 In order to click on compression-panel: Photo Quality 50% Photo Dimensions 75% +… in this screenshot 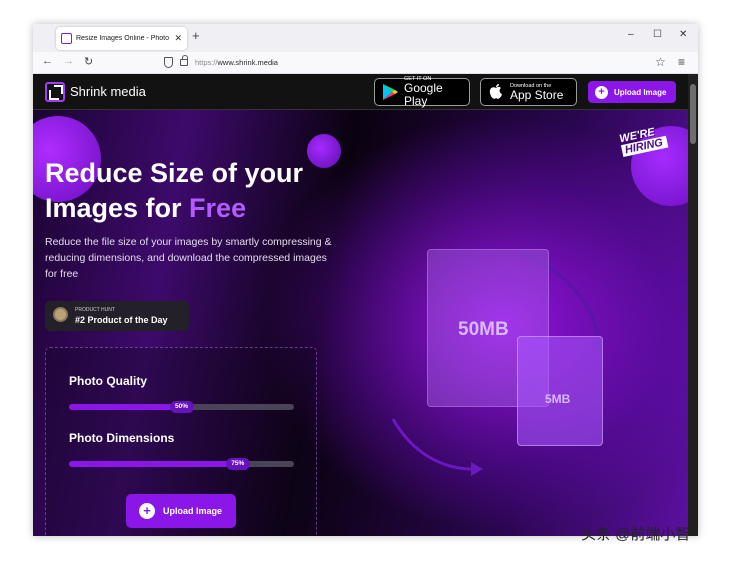, I will do `click(181, 441)`.